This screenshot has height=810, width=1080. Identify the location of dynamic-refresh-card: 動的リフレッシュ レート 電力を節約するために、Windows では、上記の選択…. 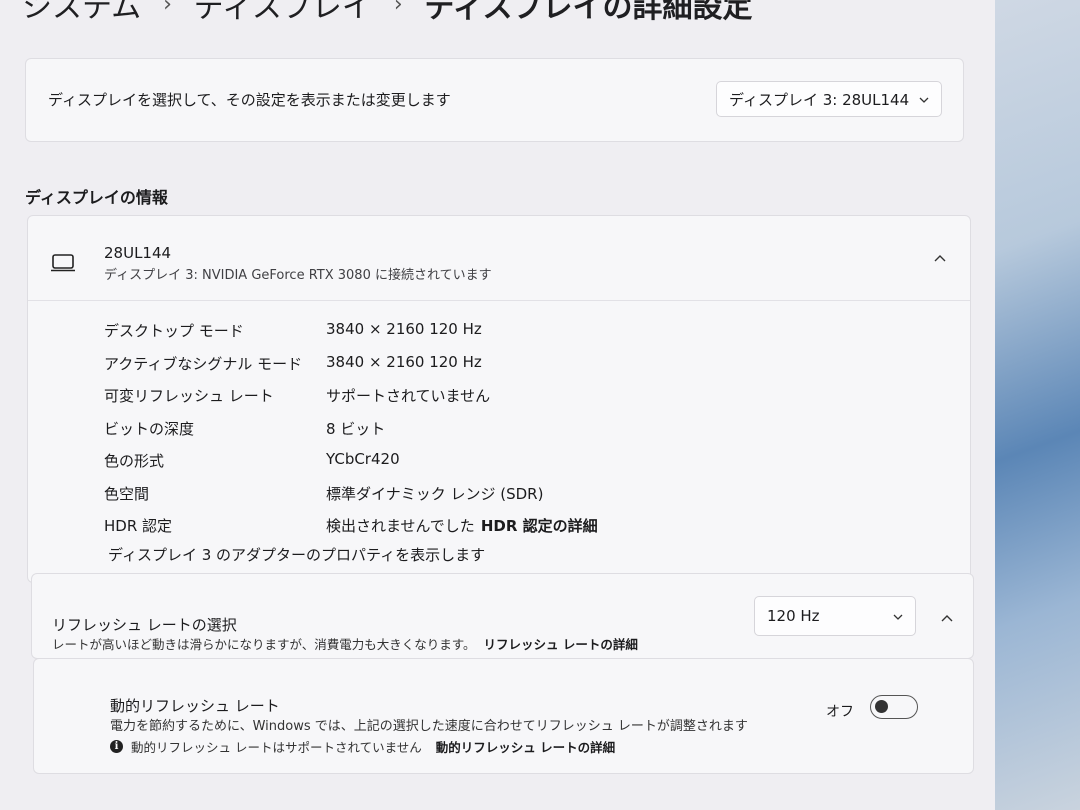
(503, 716).